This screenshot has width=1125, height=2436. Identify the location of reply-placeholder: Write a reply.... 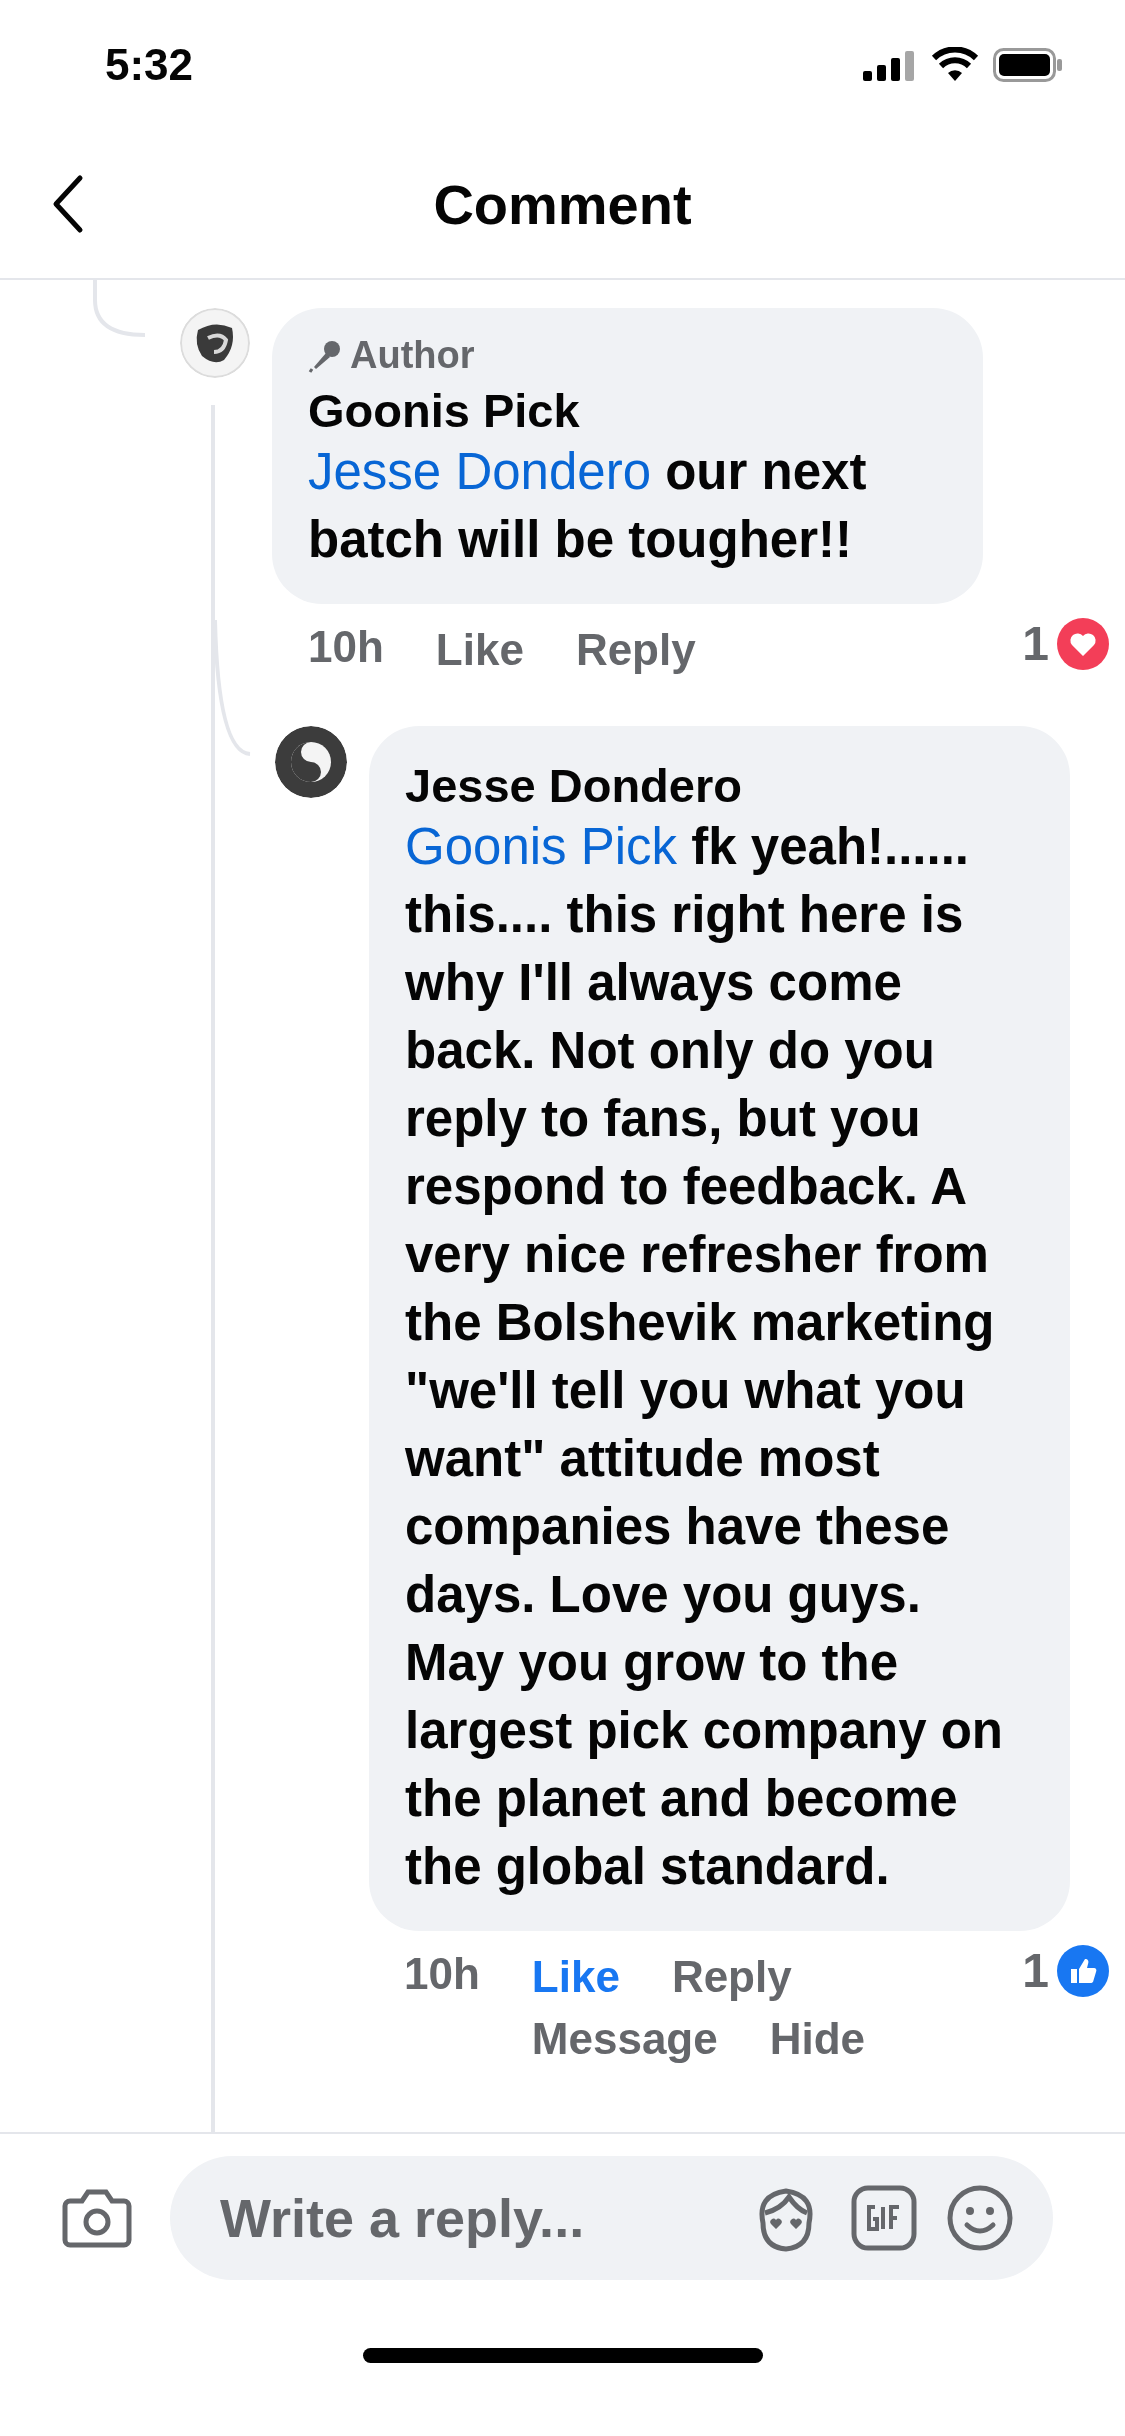
(403, 2218).